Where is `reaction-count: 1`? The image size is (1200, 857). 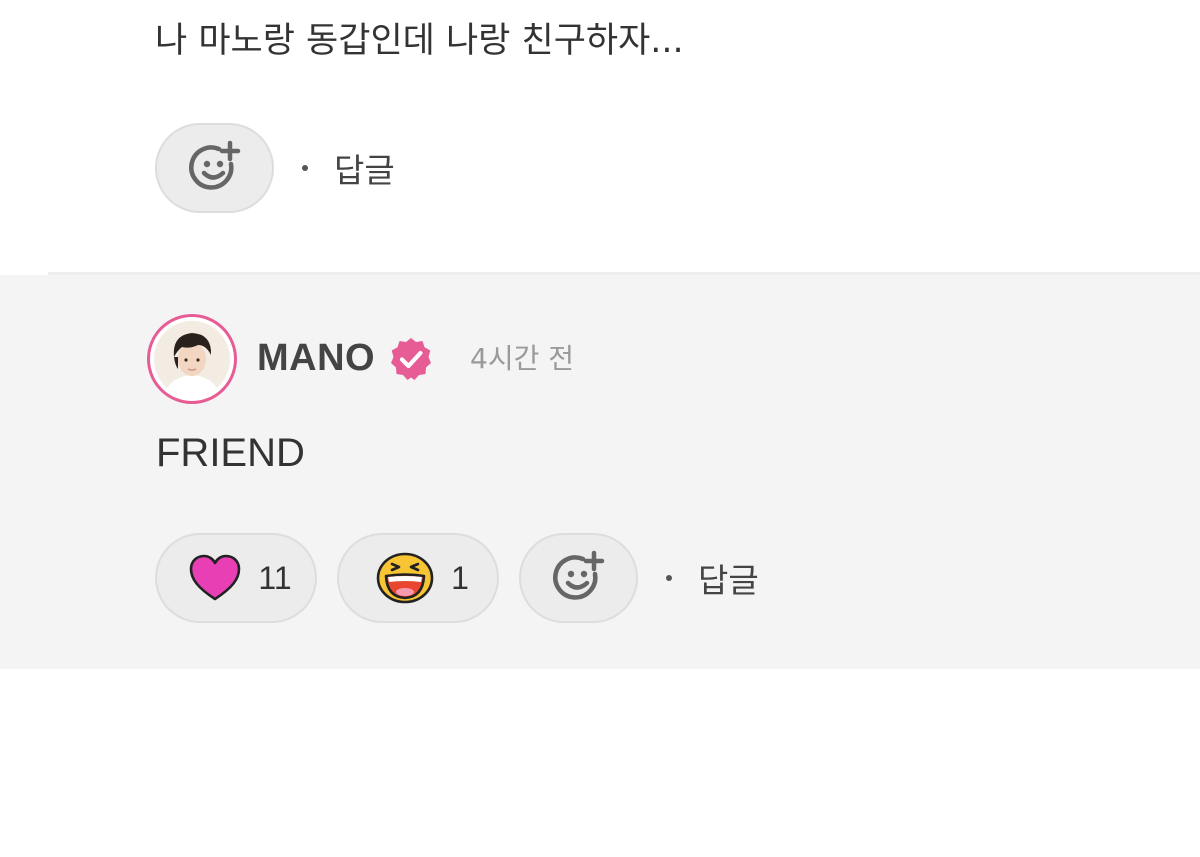 reaction-count: 1 is located at coordinates (460, 577).